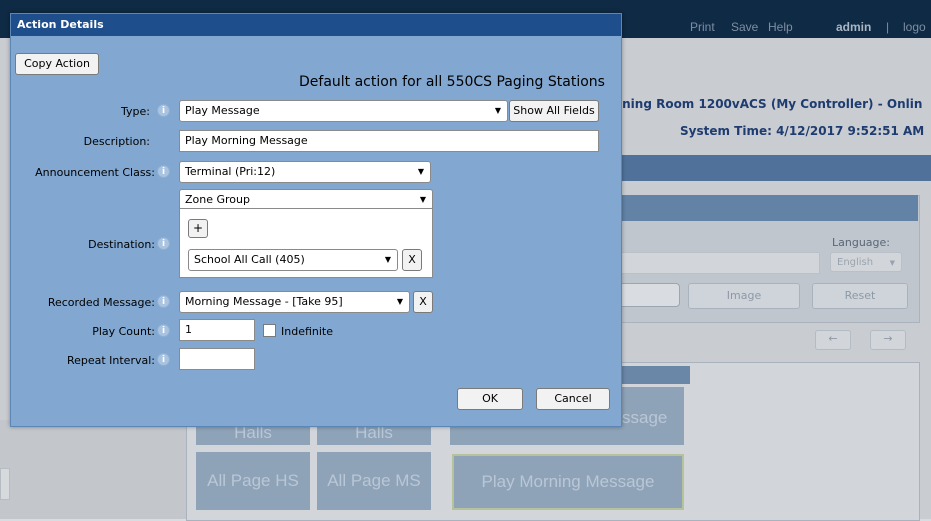 The image size is (931, 521). I want to click on indefinite-checkbox, so click(269, 330).